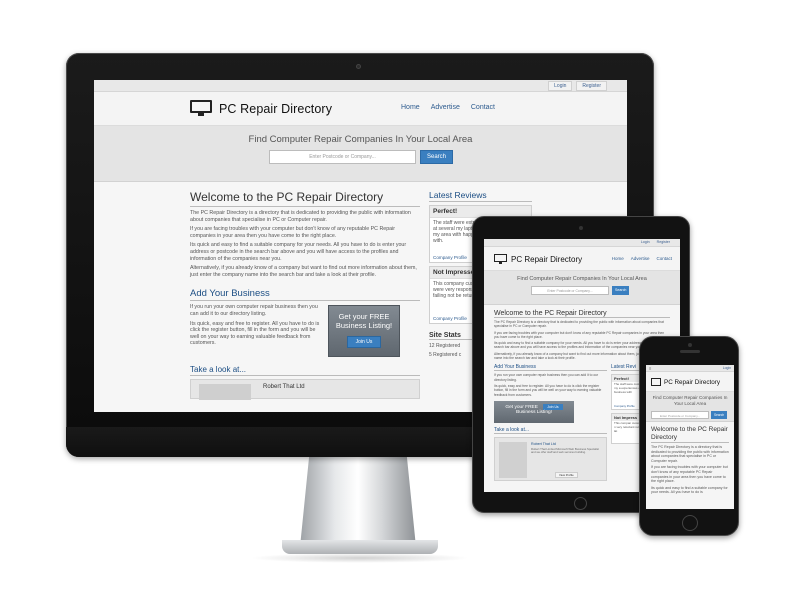  I want to click on imac-stand-base, so click(360, 547).